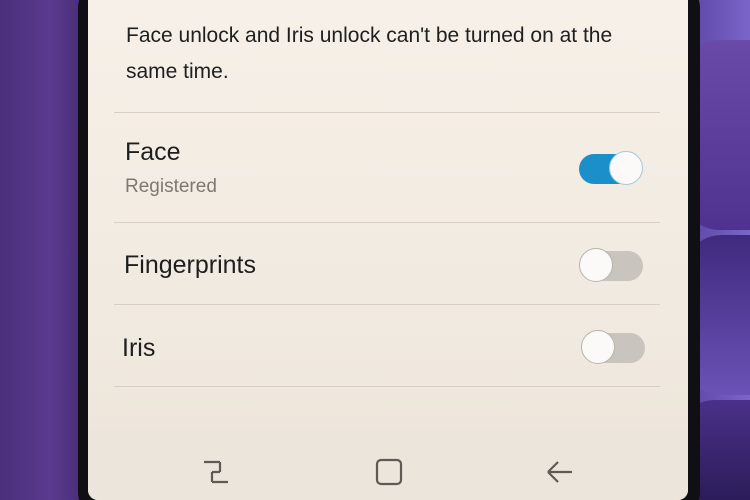  I want to click on back-icon, so click(559, 472).